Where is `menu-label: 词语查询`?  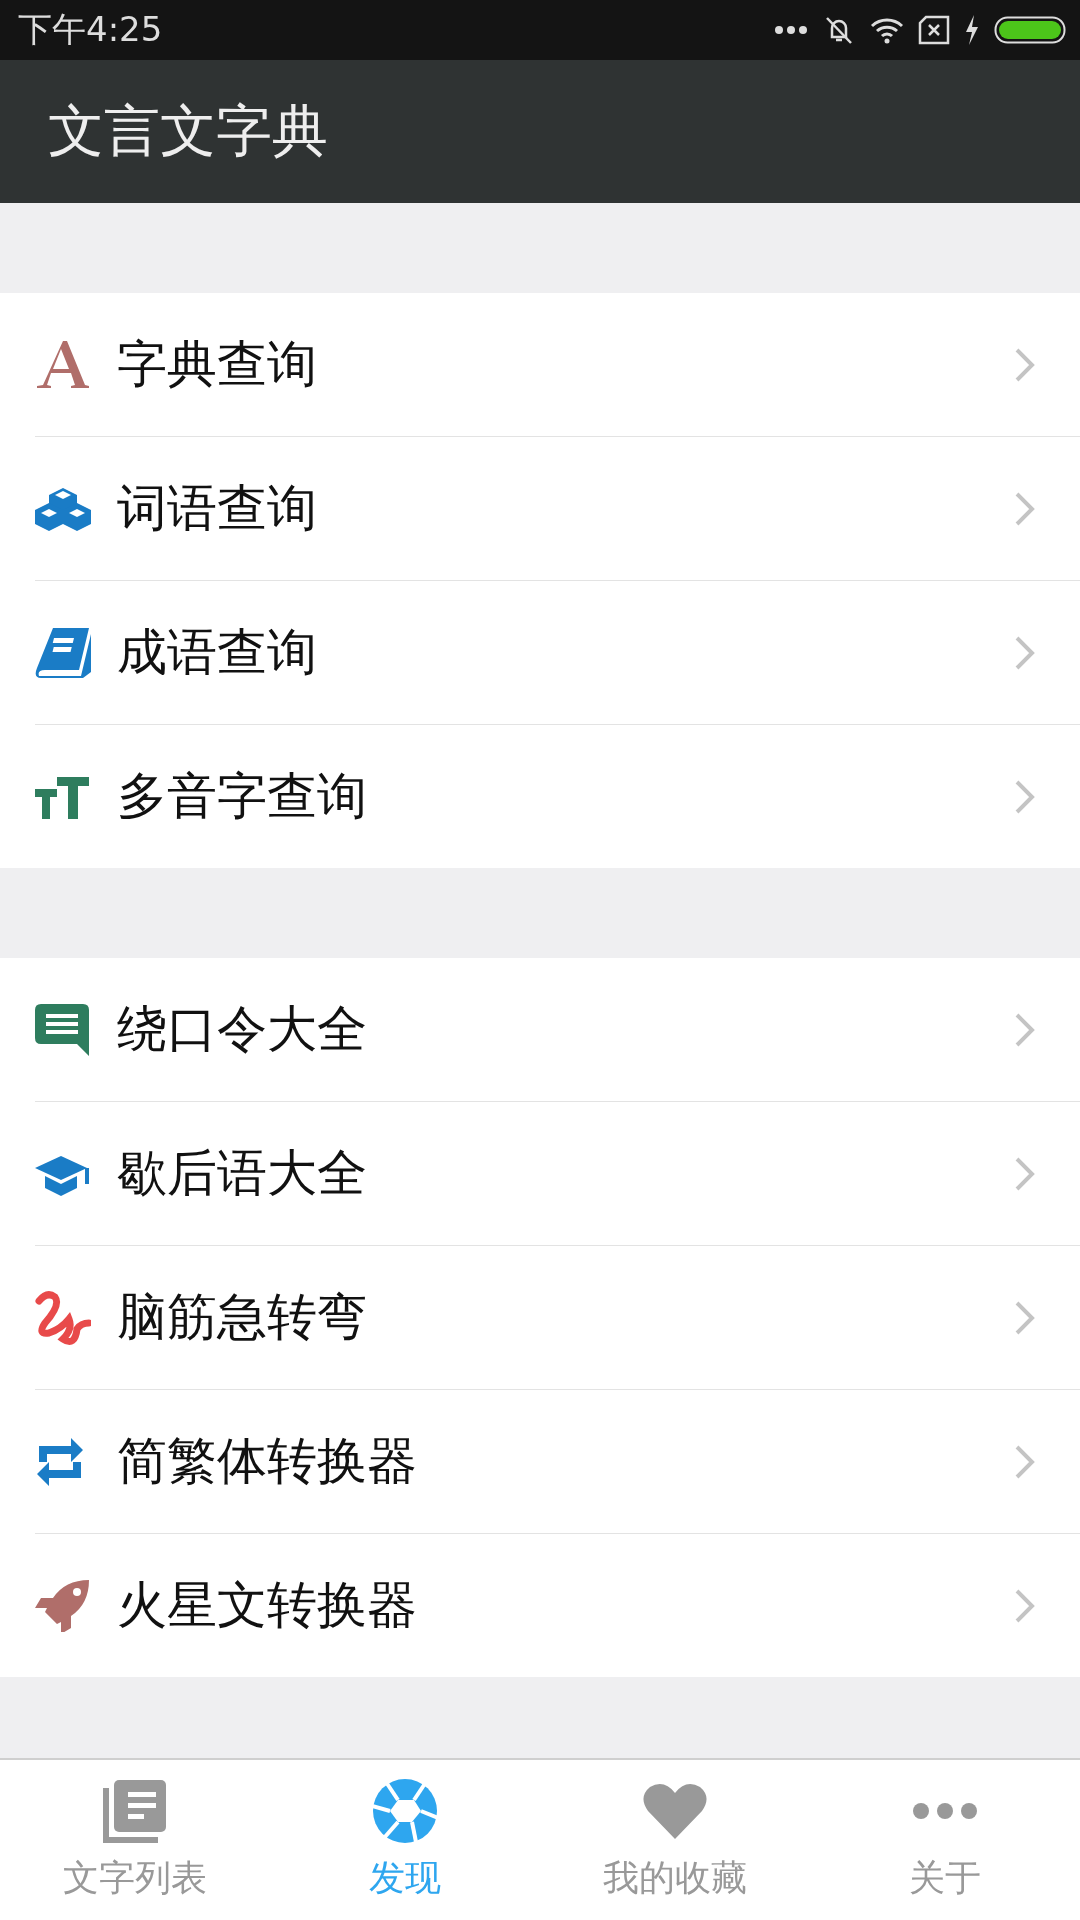
menu-label: 词语查询 is located at coordinates (565, 508).